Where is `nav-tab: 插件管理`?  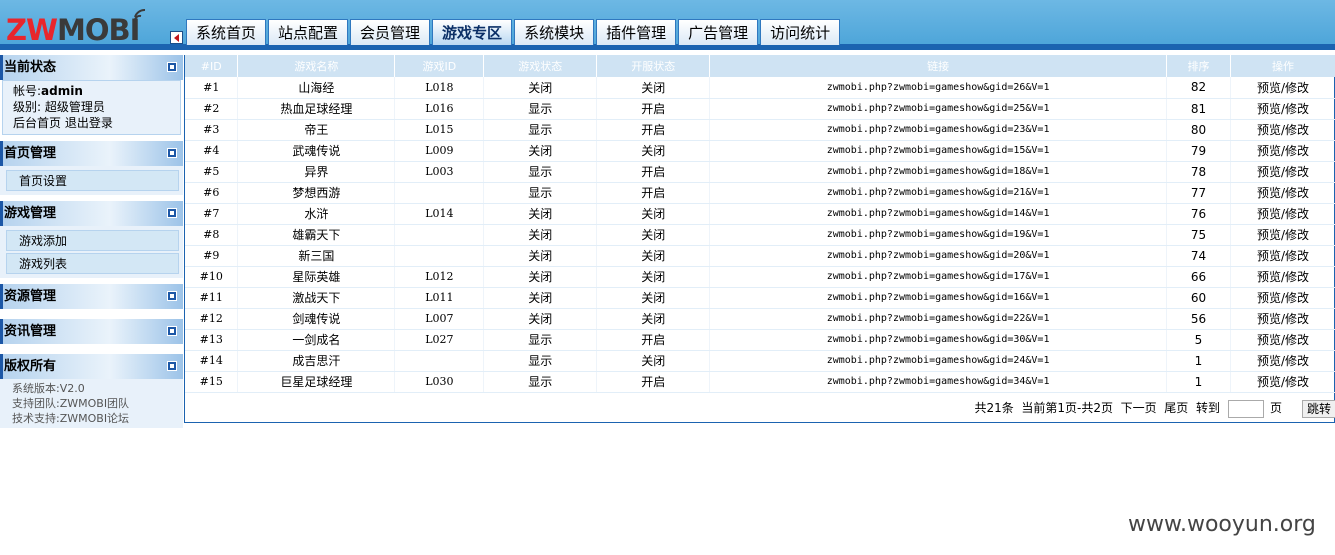
nav-tab: 插件管理 is located at coordinates (636, 32).